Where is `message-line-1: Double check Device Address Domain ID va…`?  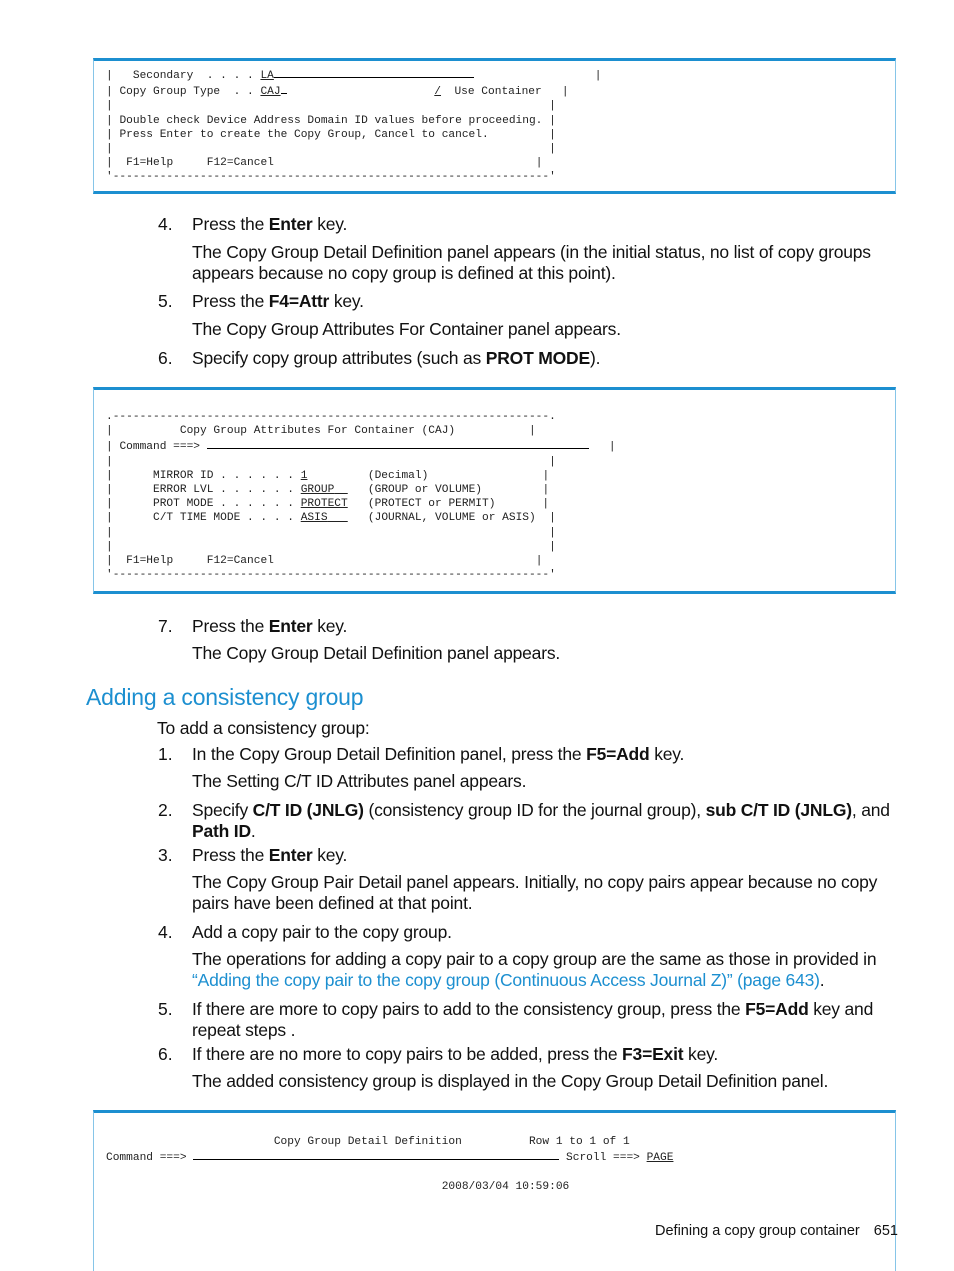
message-line-1: Double check Device Address Domain ID va… is located at coordinates (331, 120).